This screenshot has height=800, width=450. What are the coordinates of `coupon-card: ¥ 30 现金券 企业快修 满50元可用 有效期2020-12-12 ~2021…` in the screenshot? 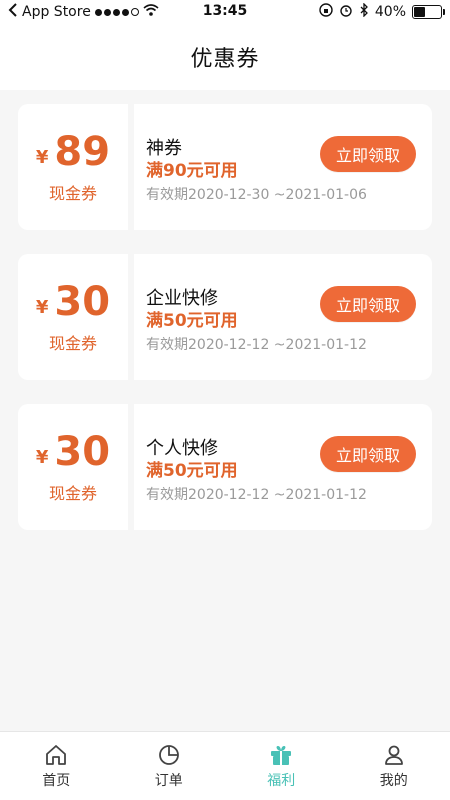 It's located at (225, 317).